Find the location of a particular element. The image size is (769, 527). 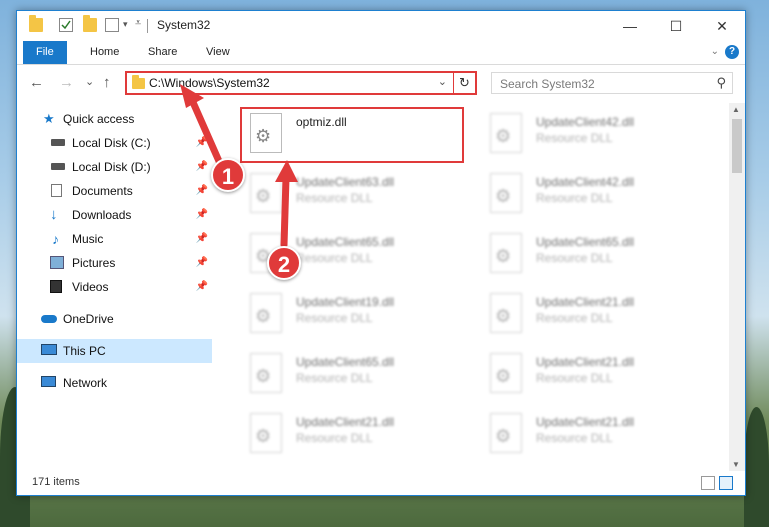

annotation-arrows is located at coordinates (239, 166).